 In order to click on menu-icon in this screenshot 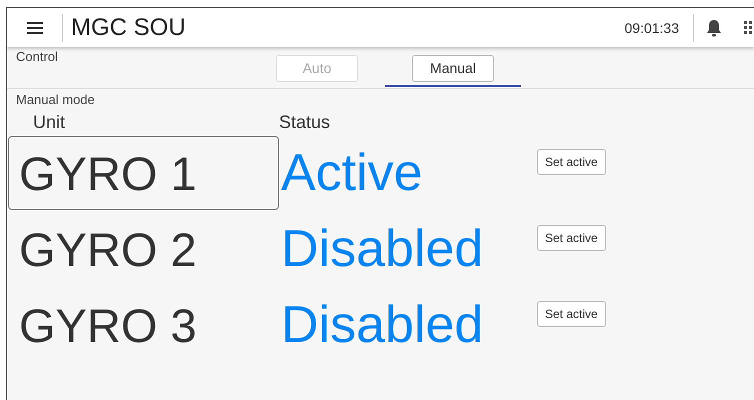, I will do `click(35, 28)`.